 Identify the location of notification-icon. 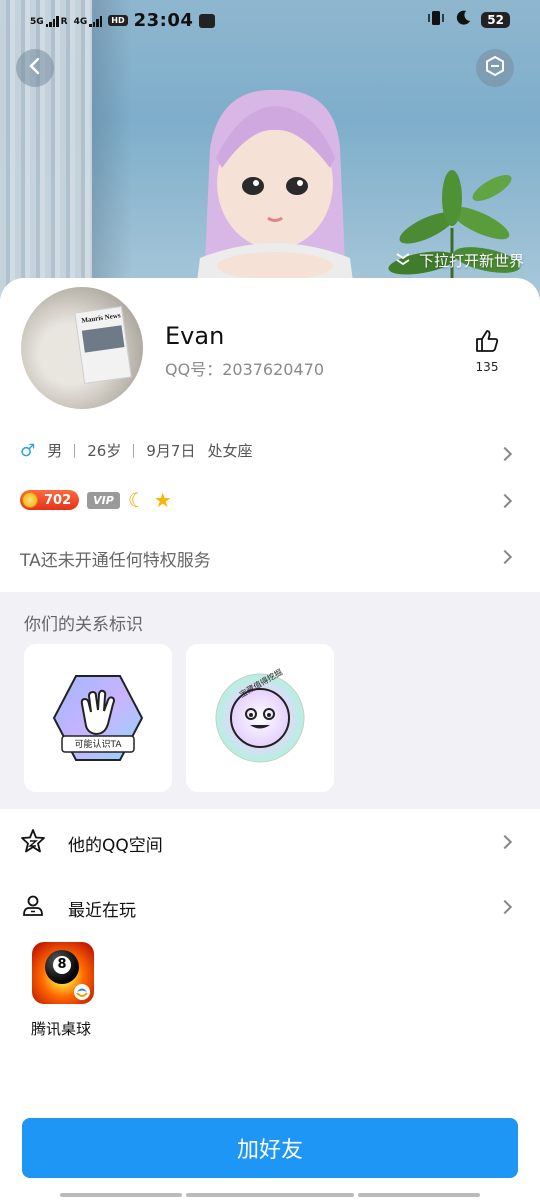
(207, 20).